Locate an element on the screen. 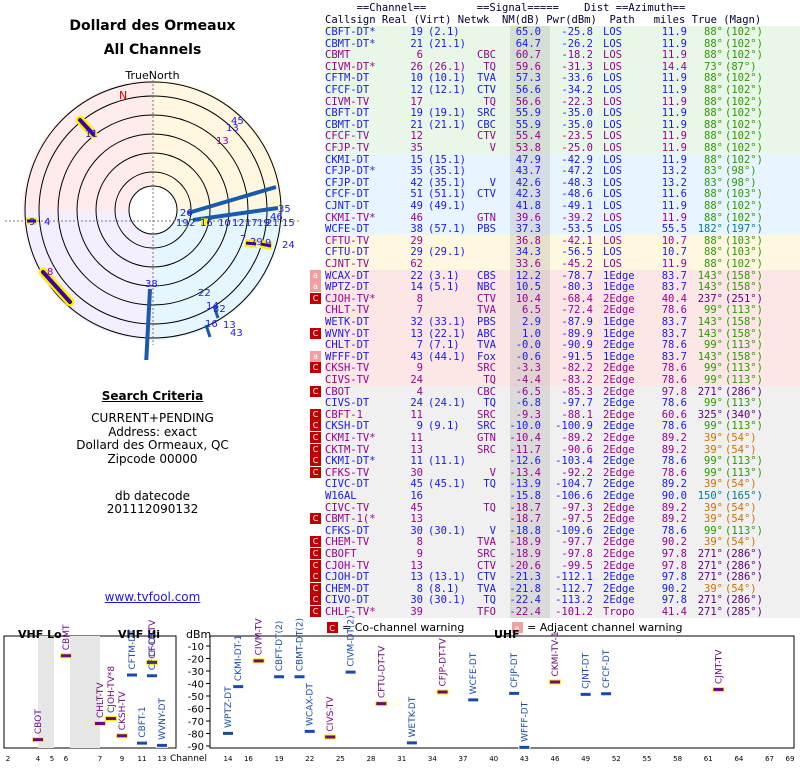  x-tick-label: 4 is located at coordinates (38, 759).